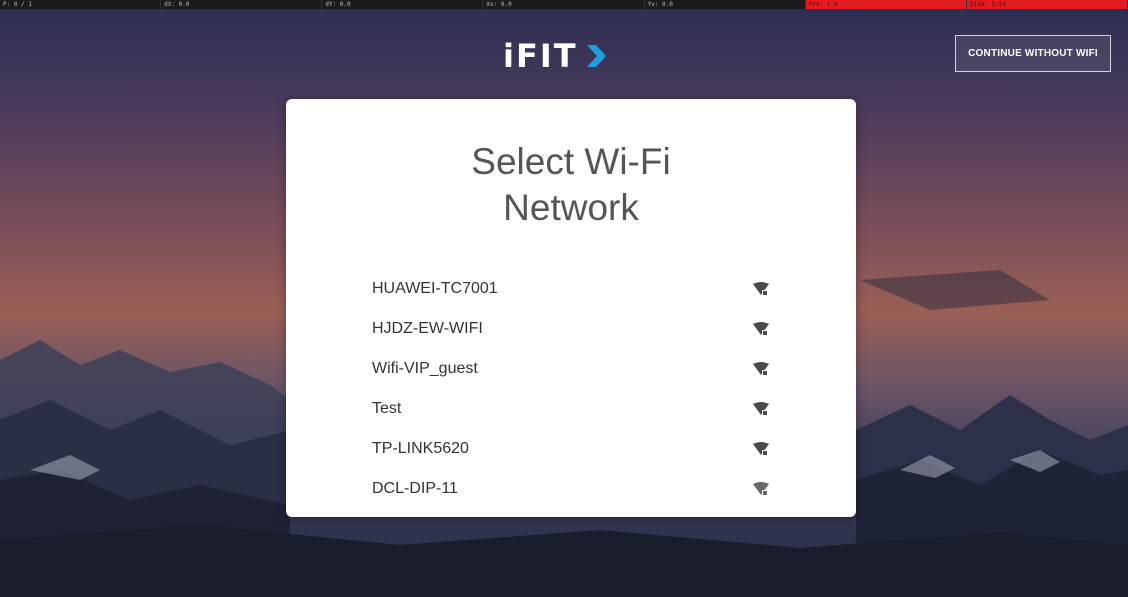  Describe the element at coordinates (572, 409) in the screenshot. I see `network-item-test: Test` at that location.